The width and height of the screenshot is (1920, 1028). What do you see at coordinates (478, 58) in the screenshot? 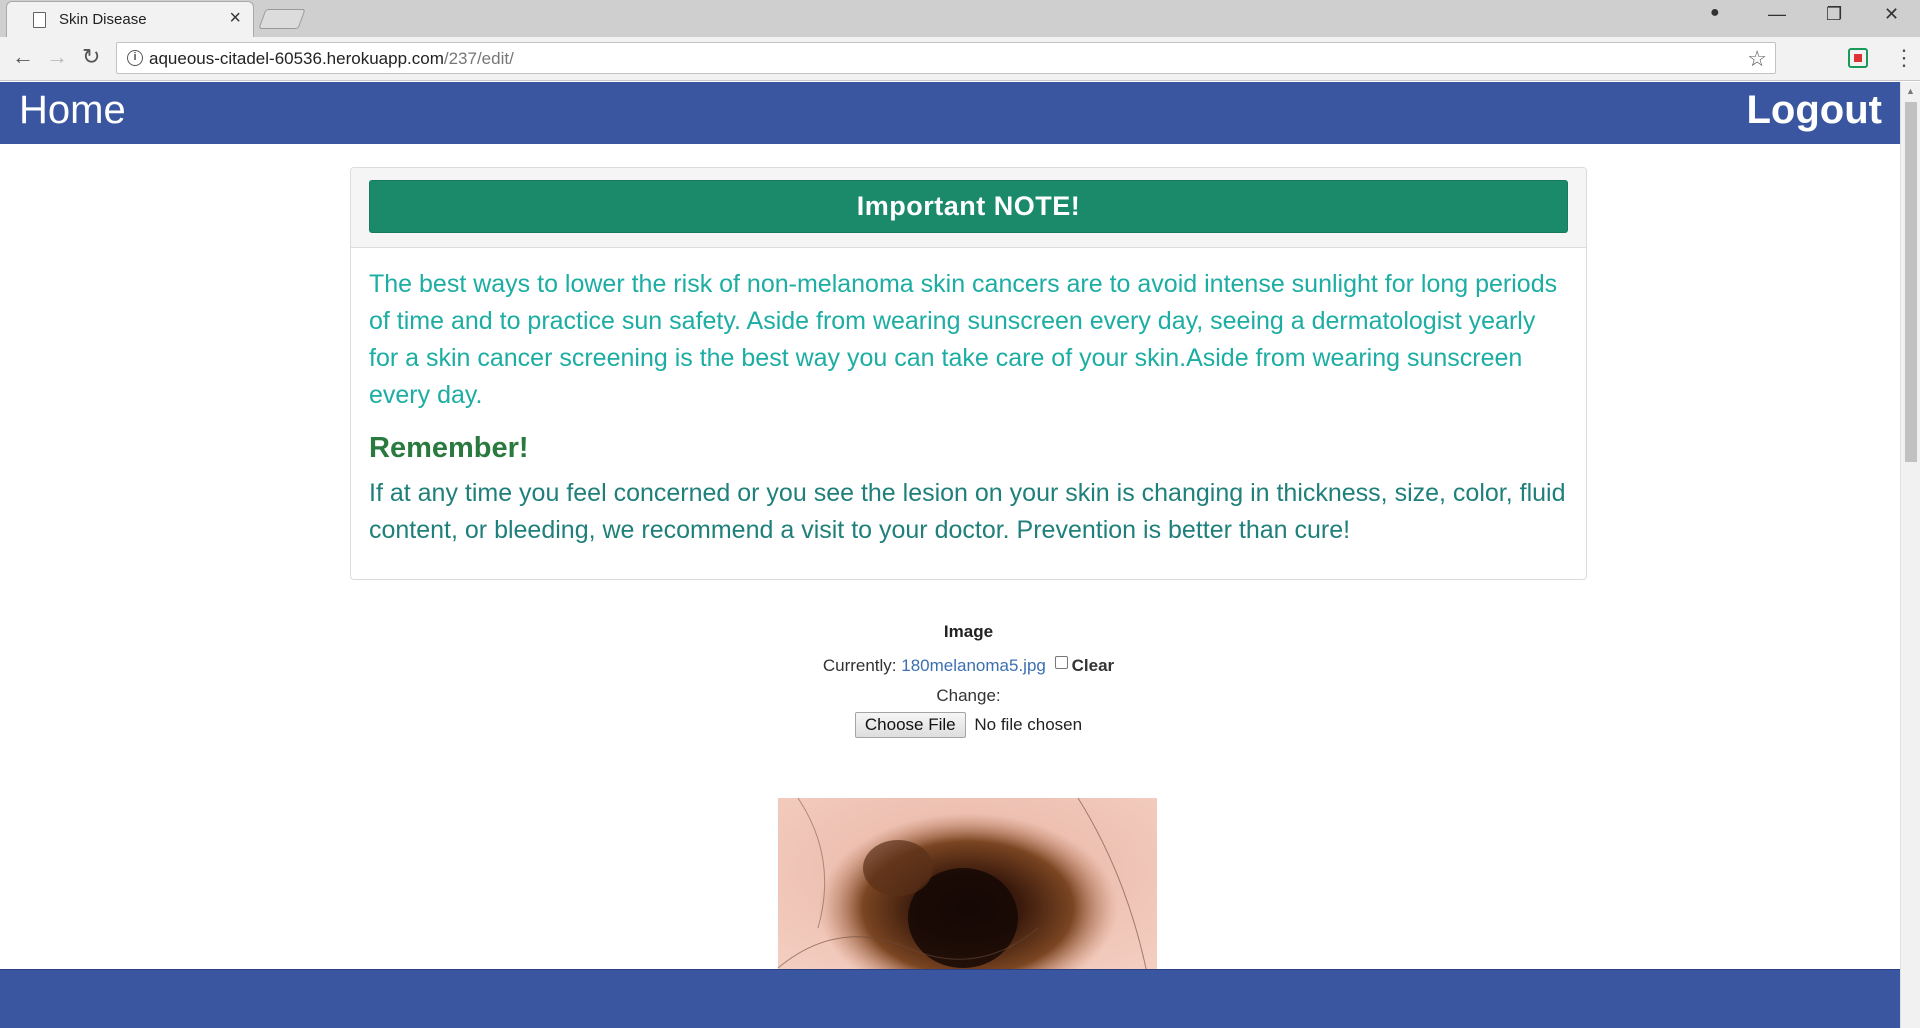
I see `url-path: /237/edit/` at bounding box center [478, 58].